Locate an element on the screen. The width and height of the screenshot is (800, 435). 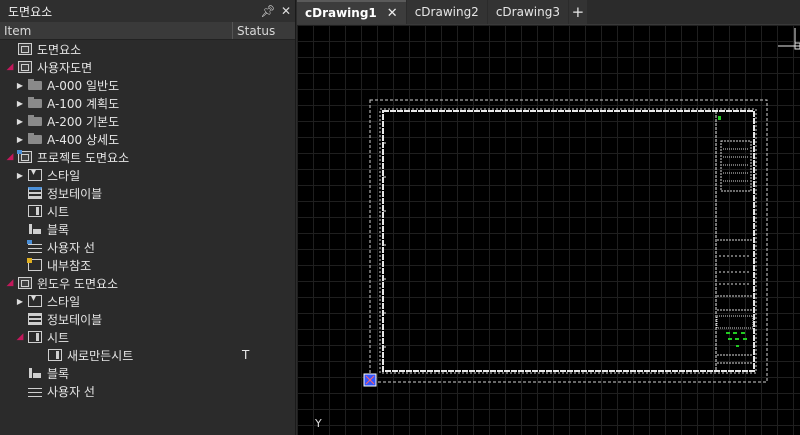
tree-item: ▶ A-200 기본도 is located at coordinates (147, 121).